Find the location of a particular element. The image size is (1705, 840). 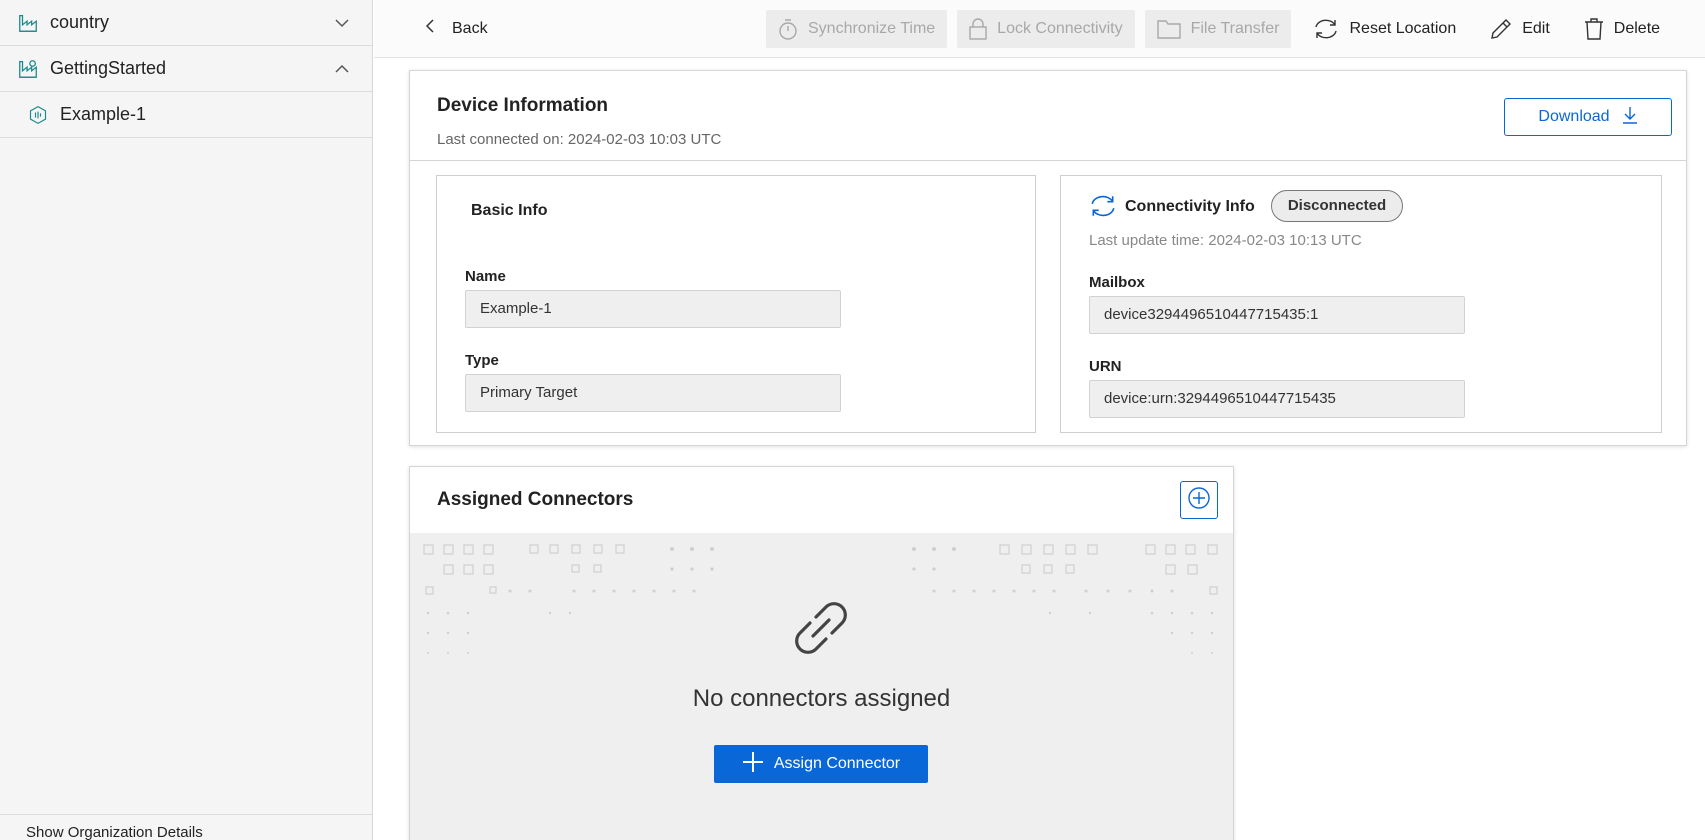

refresh-icon is located at coordinates (1326, 29).